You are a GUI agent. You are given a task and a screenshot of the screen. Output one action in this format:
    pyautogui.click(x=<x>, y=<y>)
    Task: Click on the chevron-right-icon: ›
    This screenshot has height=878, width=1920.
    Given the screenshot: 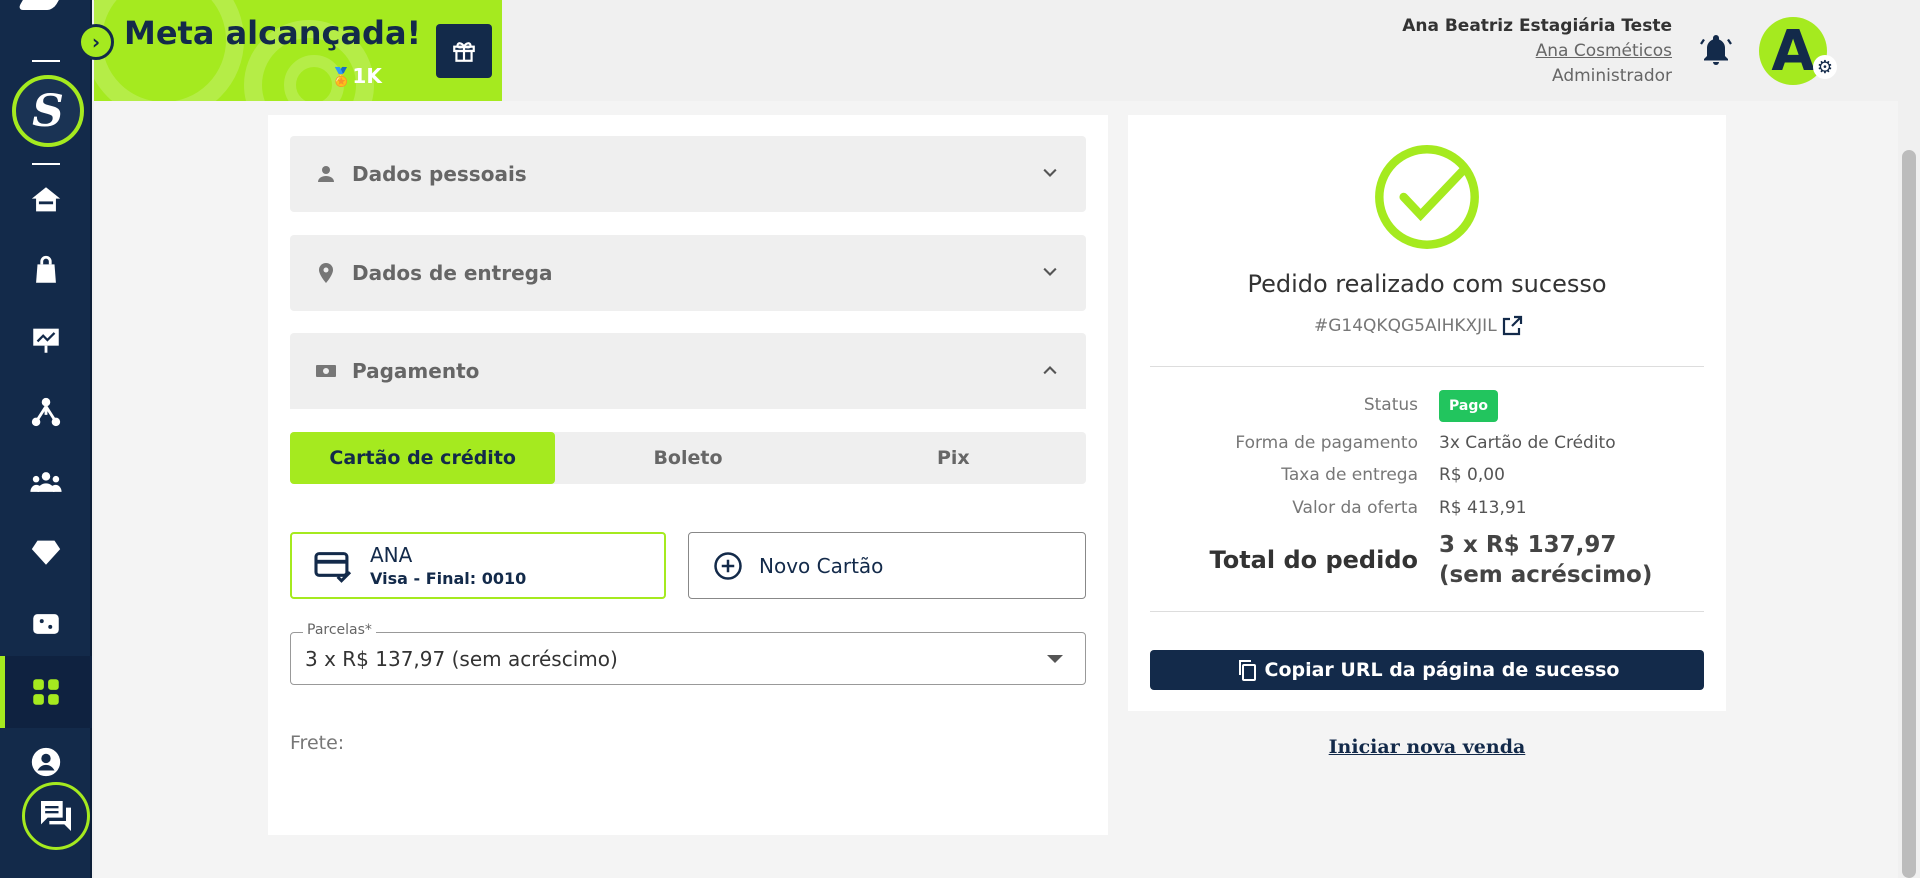 What is the action you would take?
    pyautogui.click(x=96, y=42)
    